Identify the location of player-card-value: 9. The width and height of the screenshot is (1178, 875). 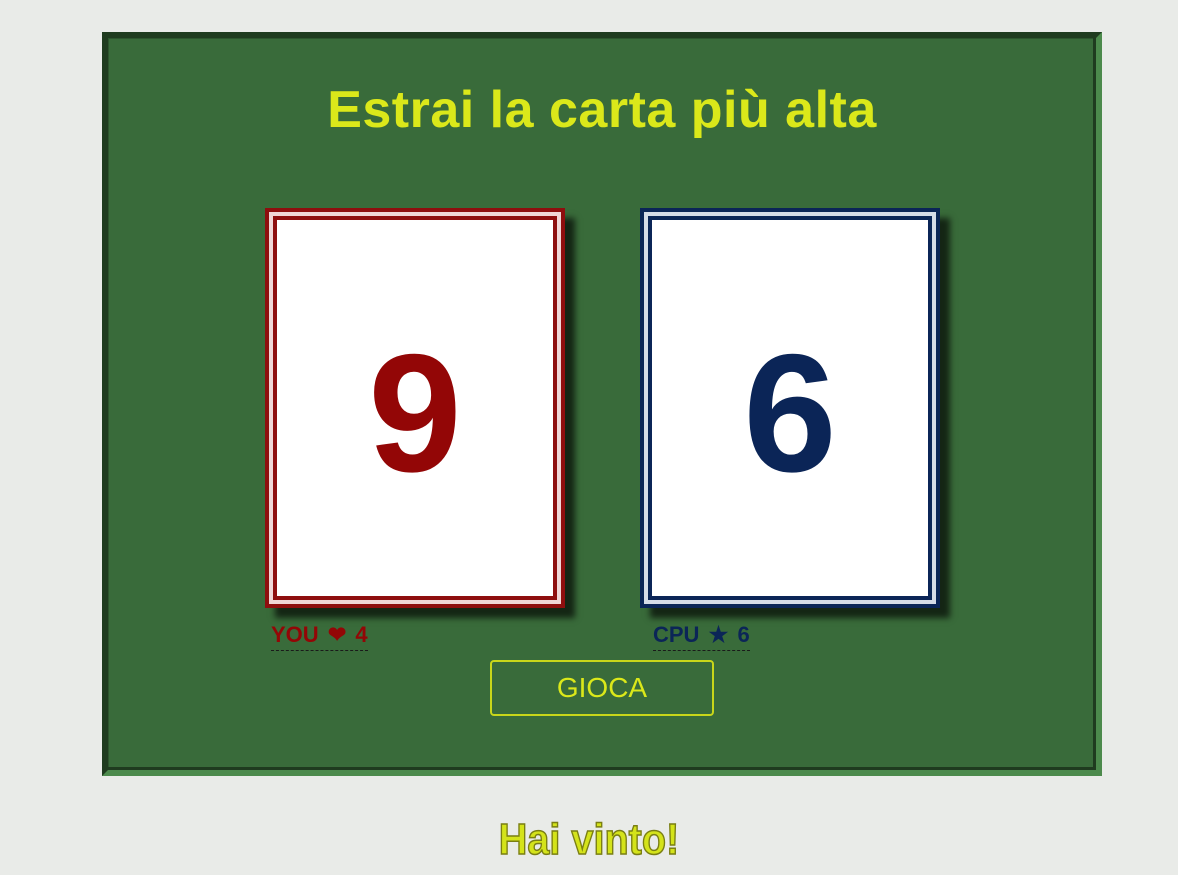
(415, 413).